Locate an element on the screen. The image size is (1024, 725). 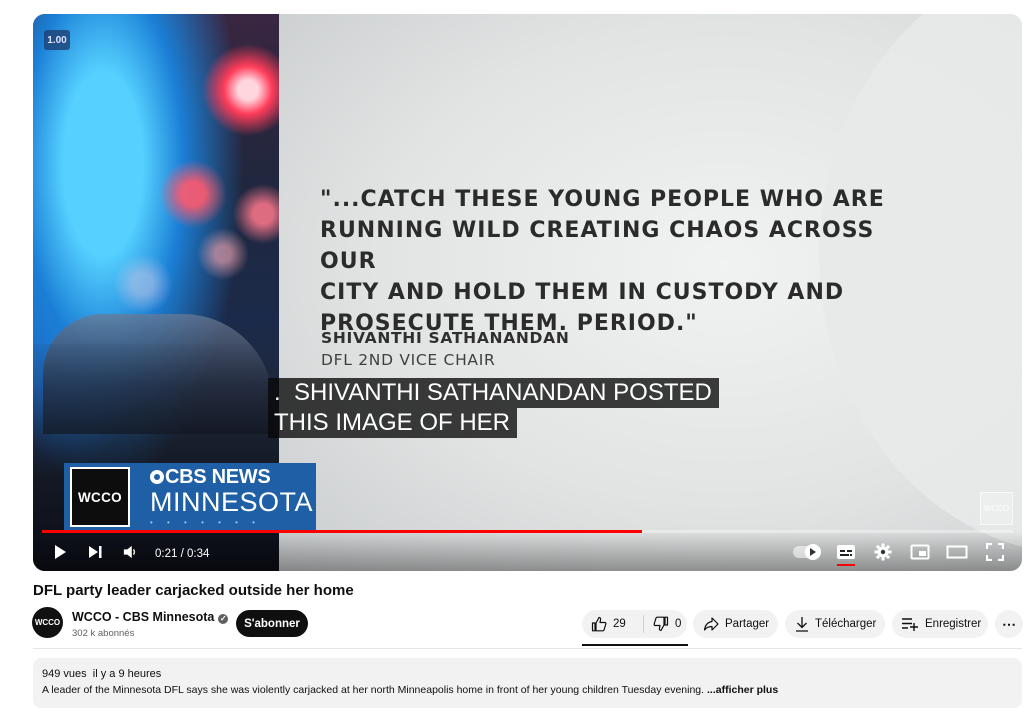
view-count: 949 vues is located at coordinates (64, 674).